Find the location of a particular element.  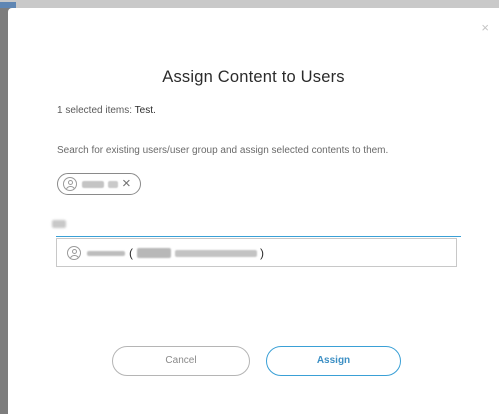

selected-items-value: Test. is located at coordinates (145, 110).